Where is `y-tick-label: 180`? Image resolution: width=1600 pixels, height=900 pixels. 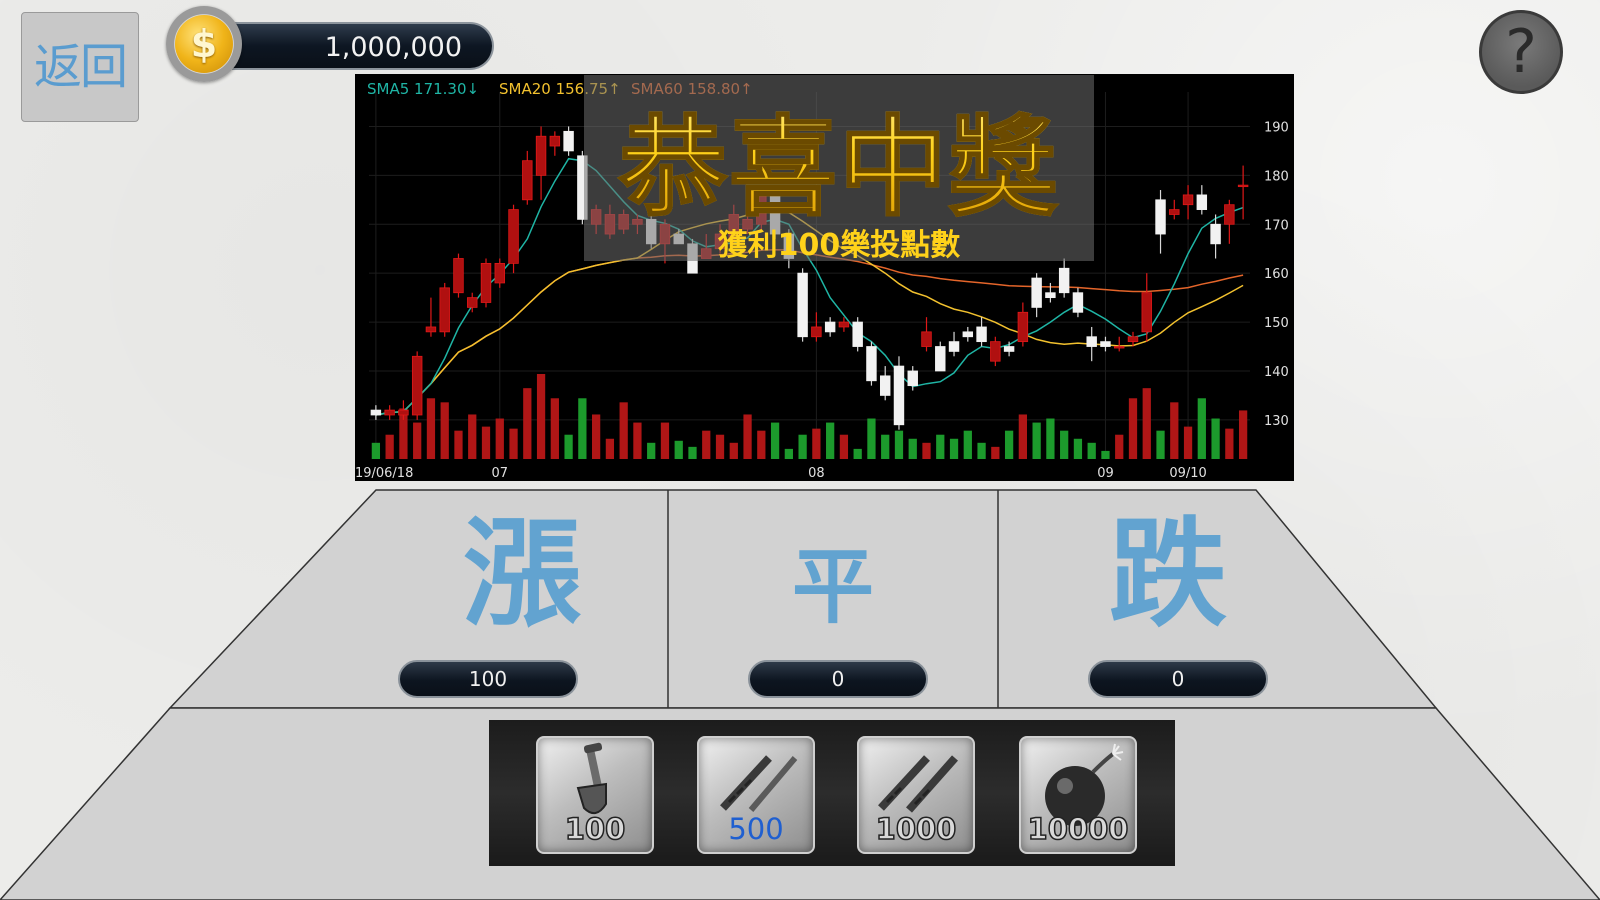 y-tick-label: 180 is located at coordinates (1276, 176).